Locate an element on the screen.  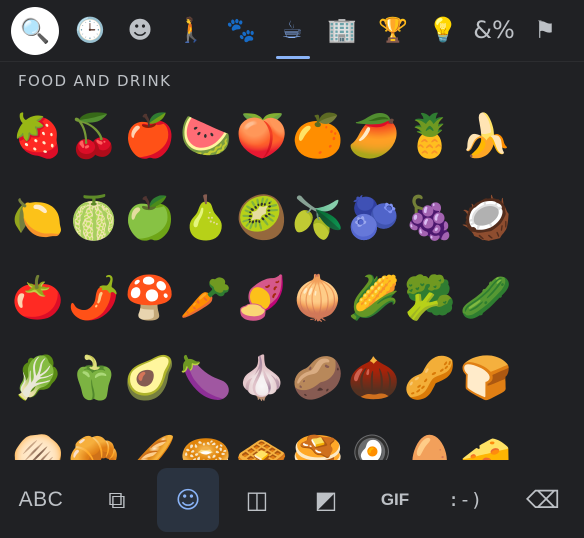
active-category-indicator is located at coordinates (293, 57).